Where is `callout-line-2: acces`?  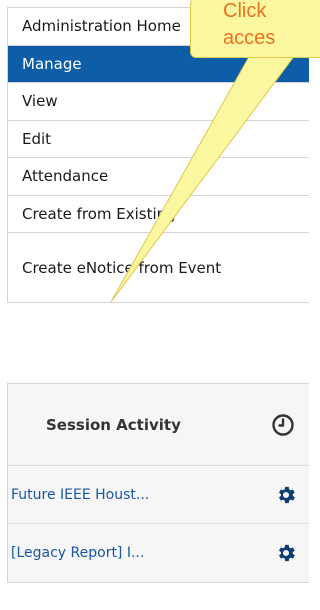
callout-line-2: acces is located at coordinates (249, 38).